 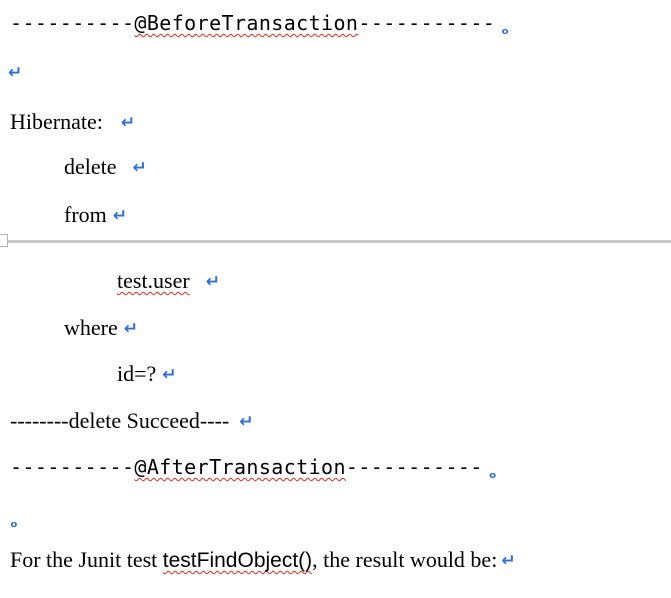 What do you see at coordinates (131, 421) in the screenshot?
I see `delete-result-line: --------delete Succeed---- ↵` at bounding box center [131, 421].